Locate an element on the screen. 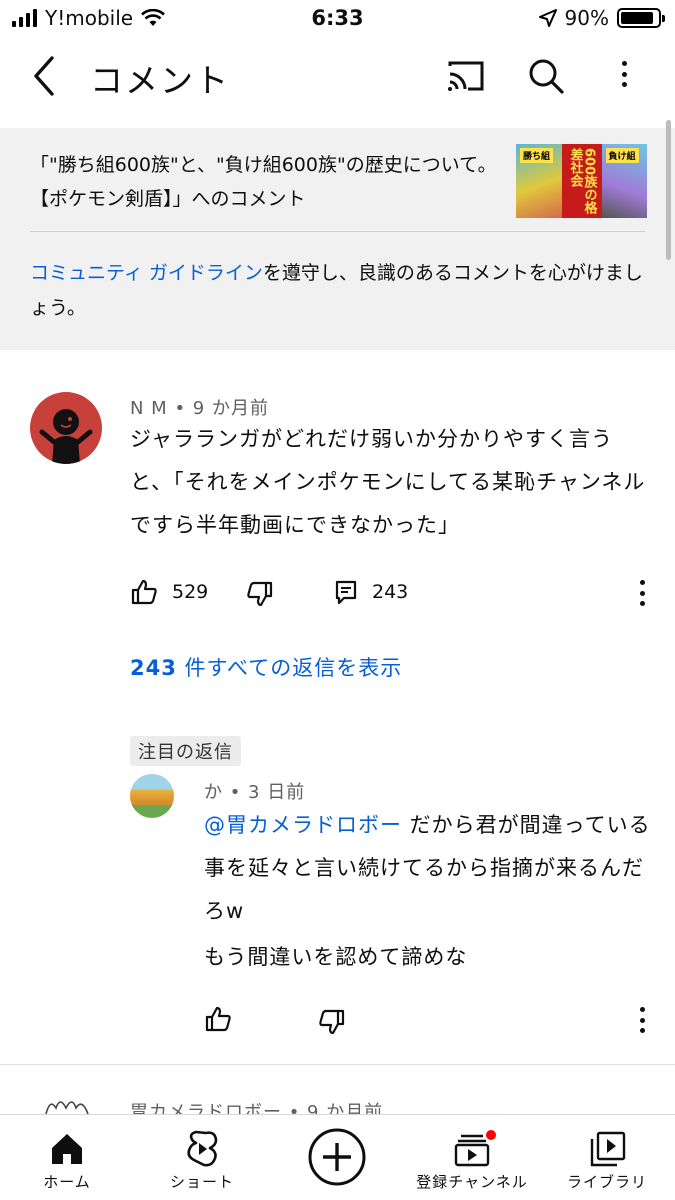  view-replies-label: 件すべての返信を表示 is located at coordinates (289, 668).